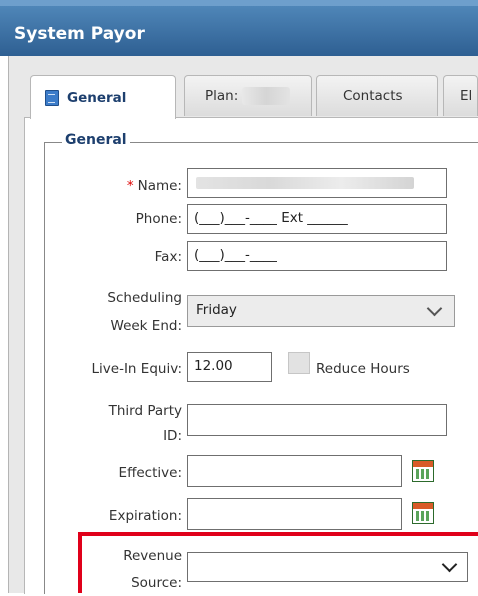 The image size is (478, 596). Describe the element at coordinates (317, 219) in the screenshot. I see `phone-input: (___)___-____ Ext ______` at that location.